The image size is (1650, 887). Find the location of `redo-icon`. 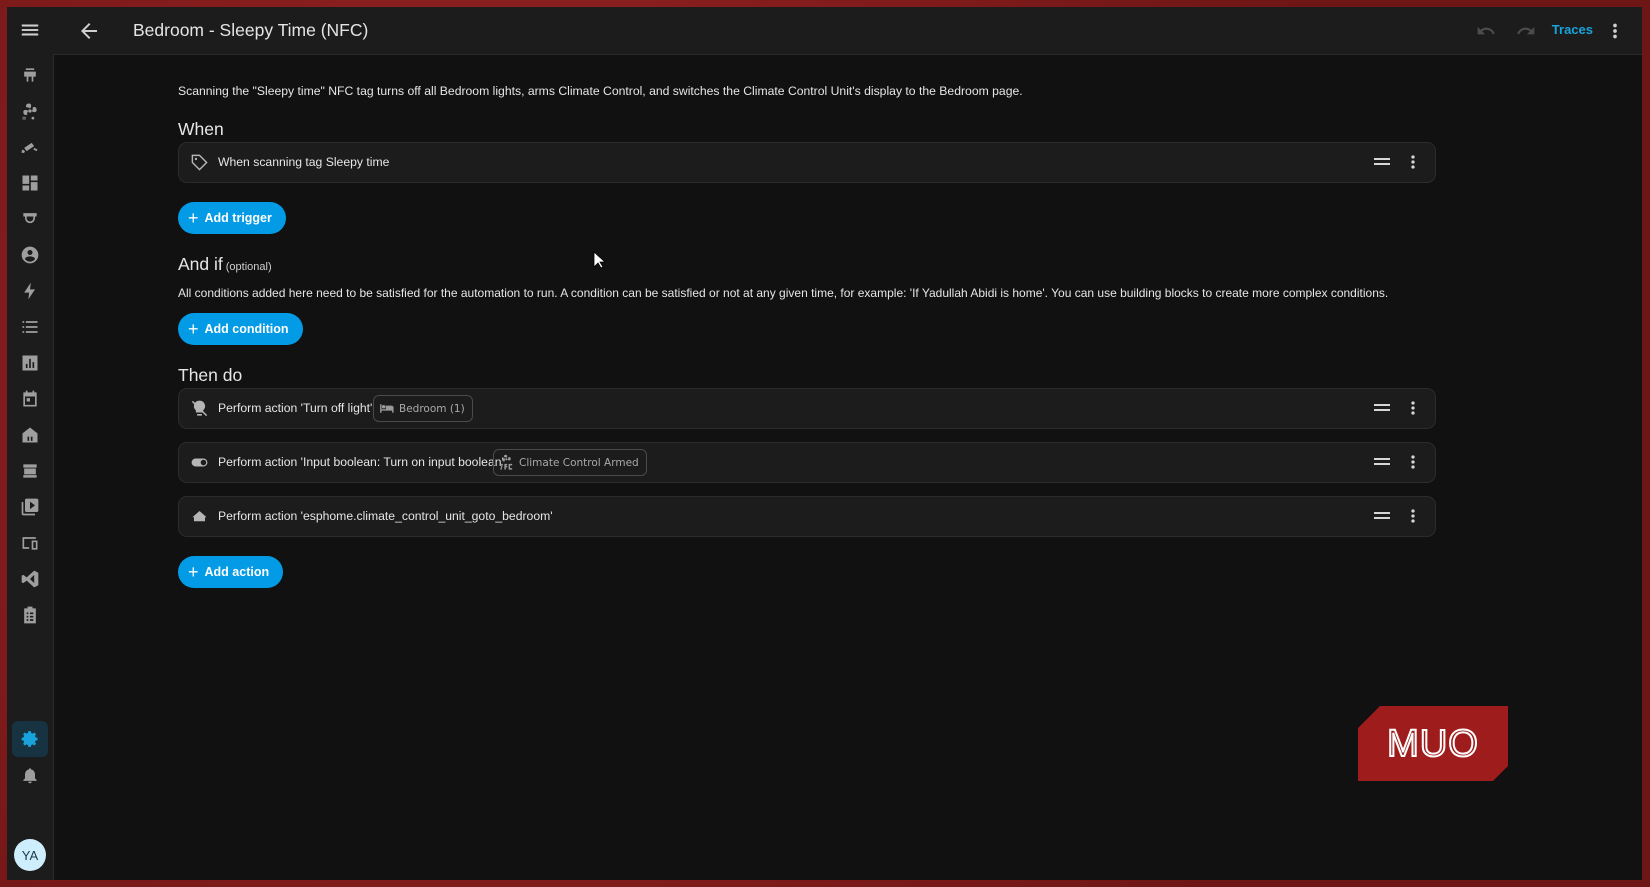

redo-icon is located at coordinates (1526, 31).